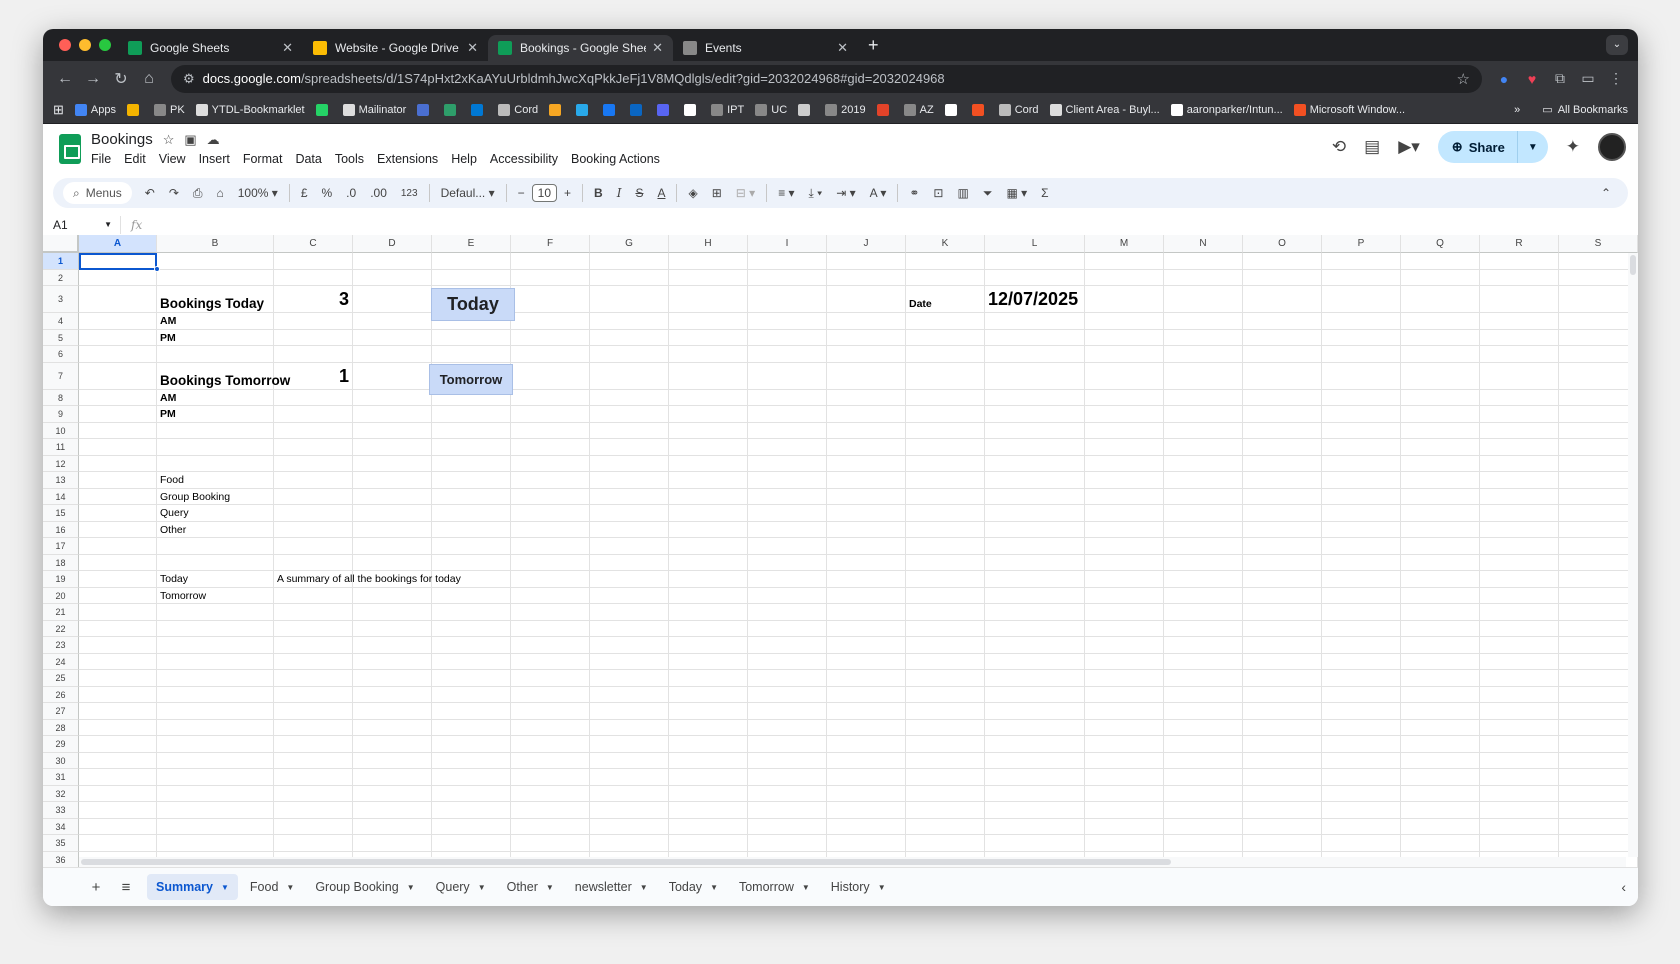 The width and height of the screenshot is (1680, 964). Describe the element at coordinates (945, 244) in the screenshot. I see `column-header: K` at that location.